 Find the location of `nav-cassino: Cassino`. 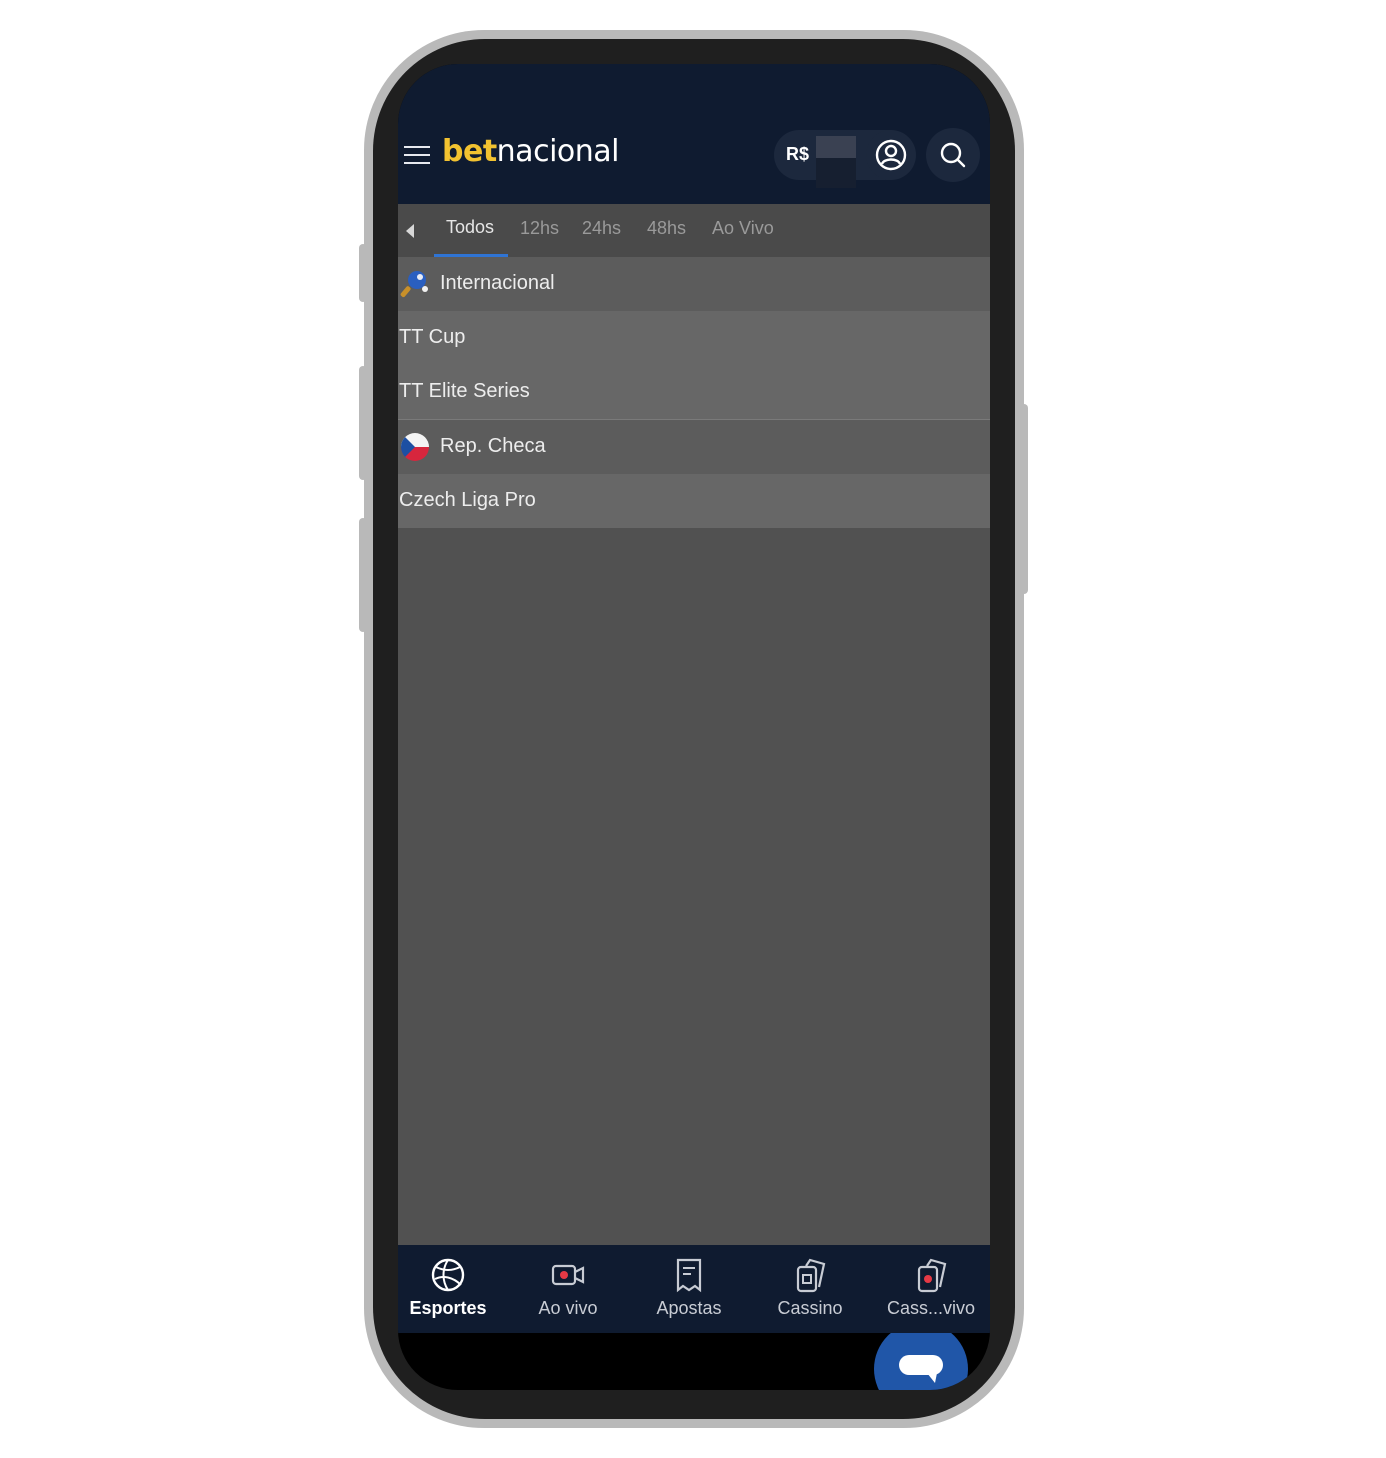

nav-cassino: Cassino is located at coordinates (810, 1289).